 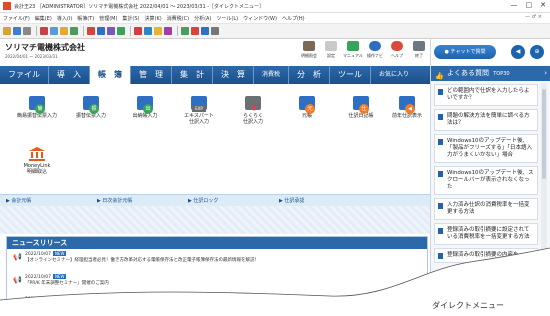 I want to click on menu-help: ヘルプ(H), so click(x=293, y=18).